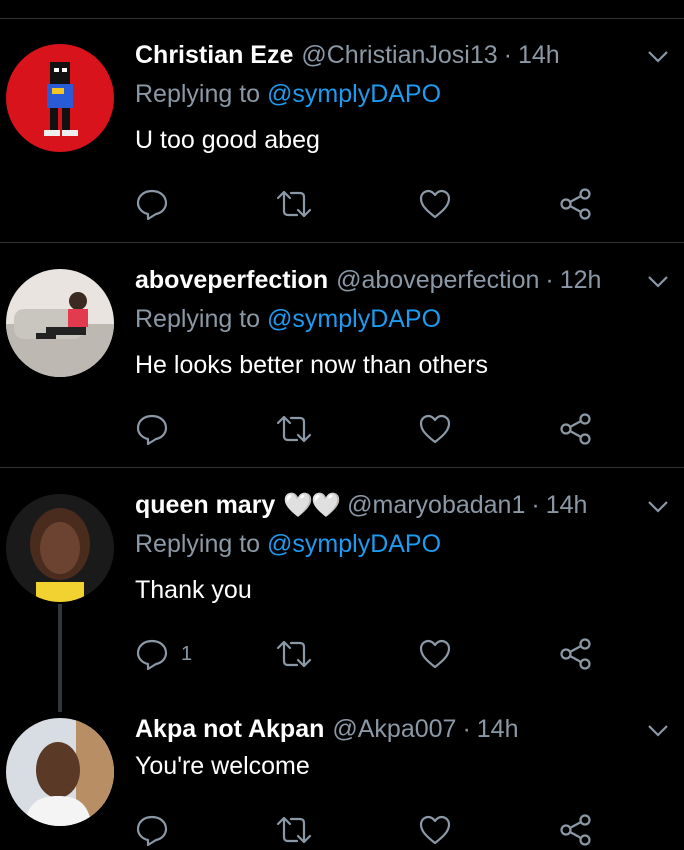 The width and height of the screenshot is (684, 850). I want to click on tweet-text: U too good abeg, so click(227, 140).